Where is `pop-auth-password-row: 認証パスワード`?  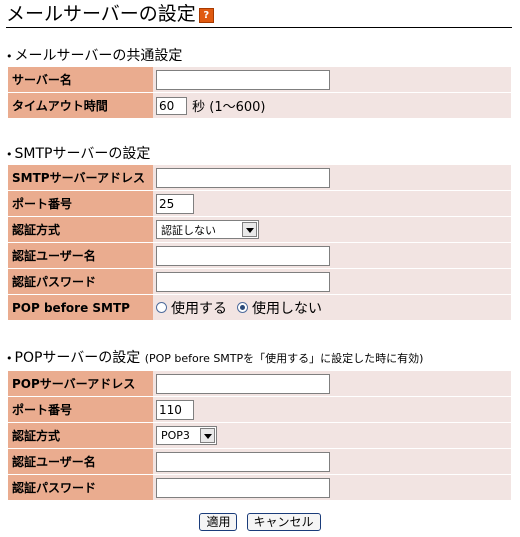
pop-auth-password-row: 認証パスワード is located at coordinates (259, 487).